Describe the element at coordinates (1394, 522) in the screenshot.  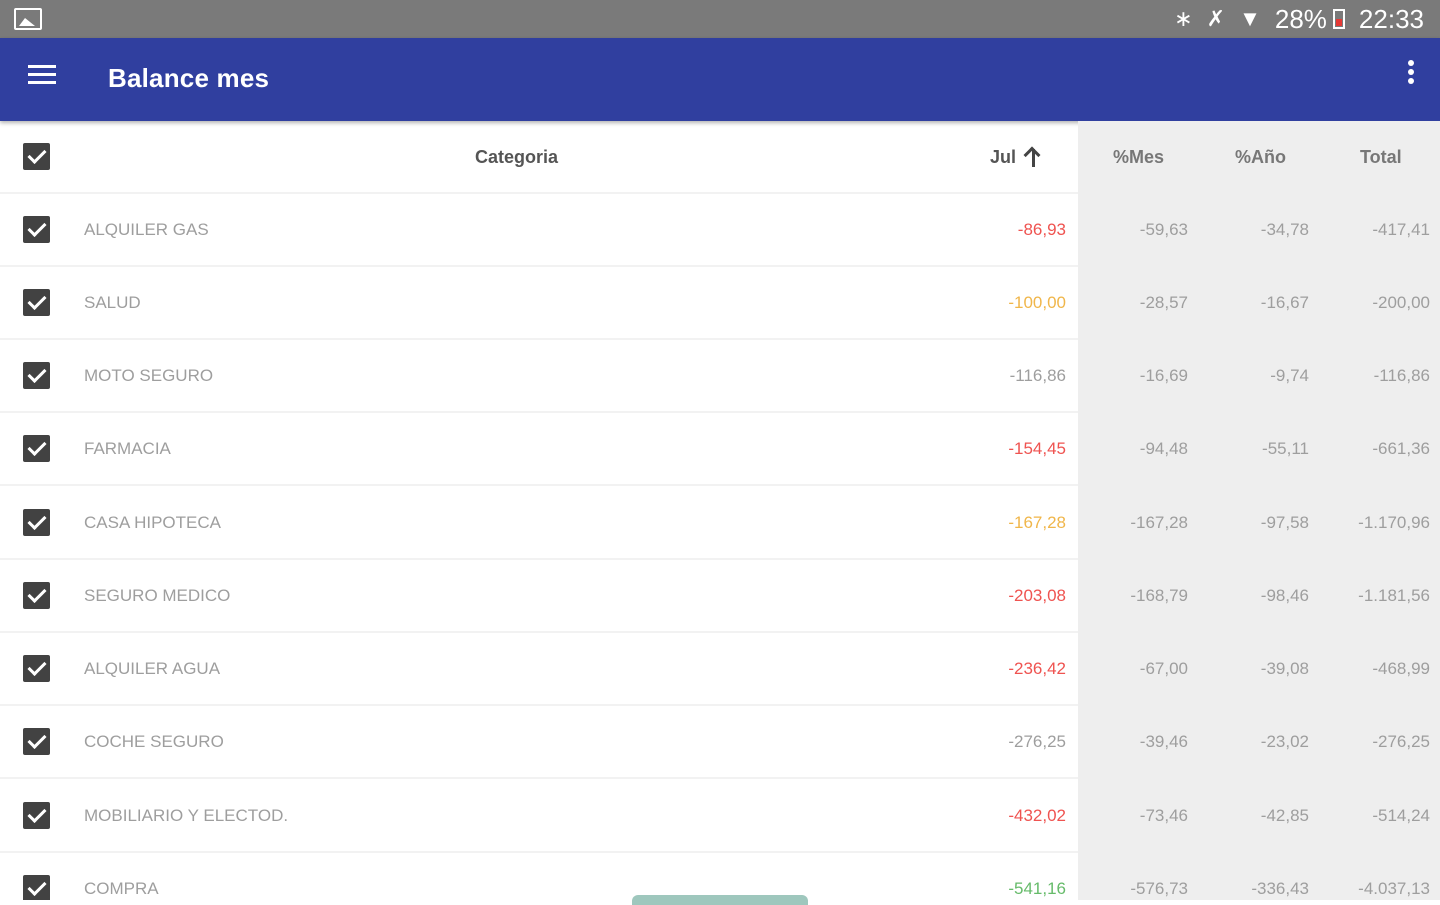
I see `row-total-value: -1.170,96` at that location.